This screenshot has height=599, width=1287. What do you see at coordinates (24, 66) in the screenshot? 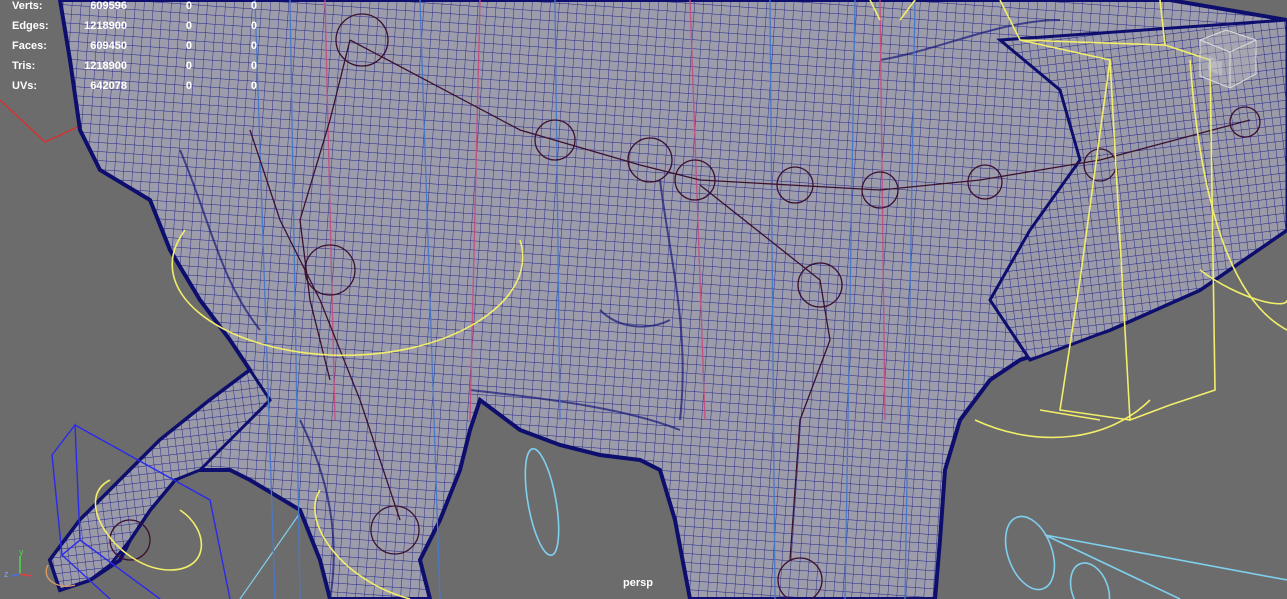
I see `hud-label: Tris:` at bounding box center [24, 66].